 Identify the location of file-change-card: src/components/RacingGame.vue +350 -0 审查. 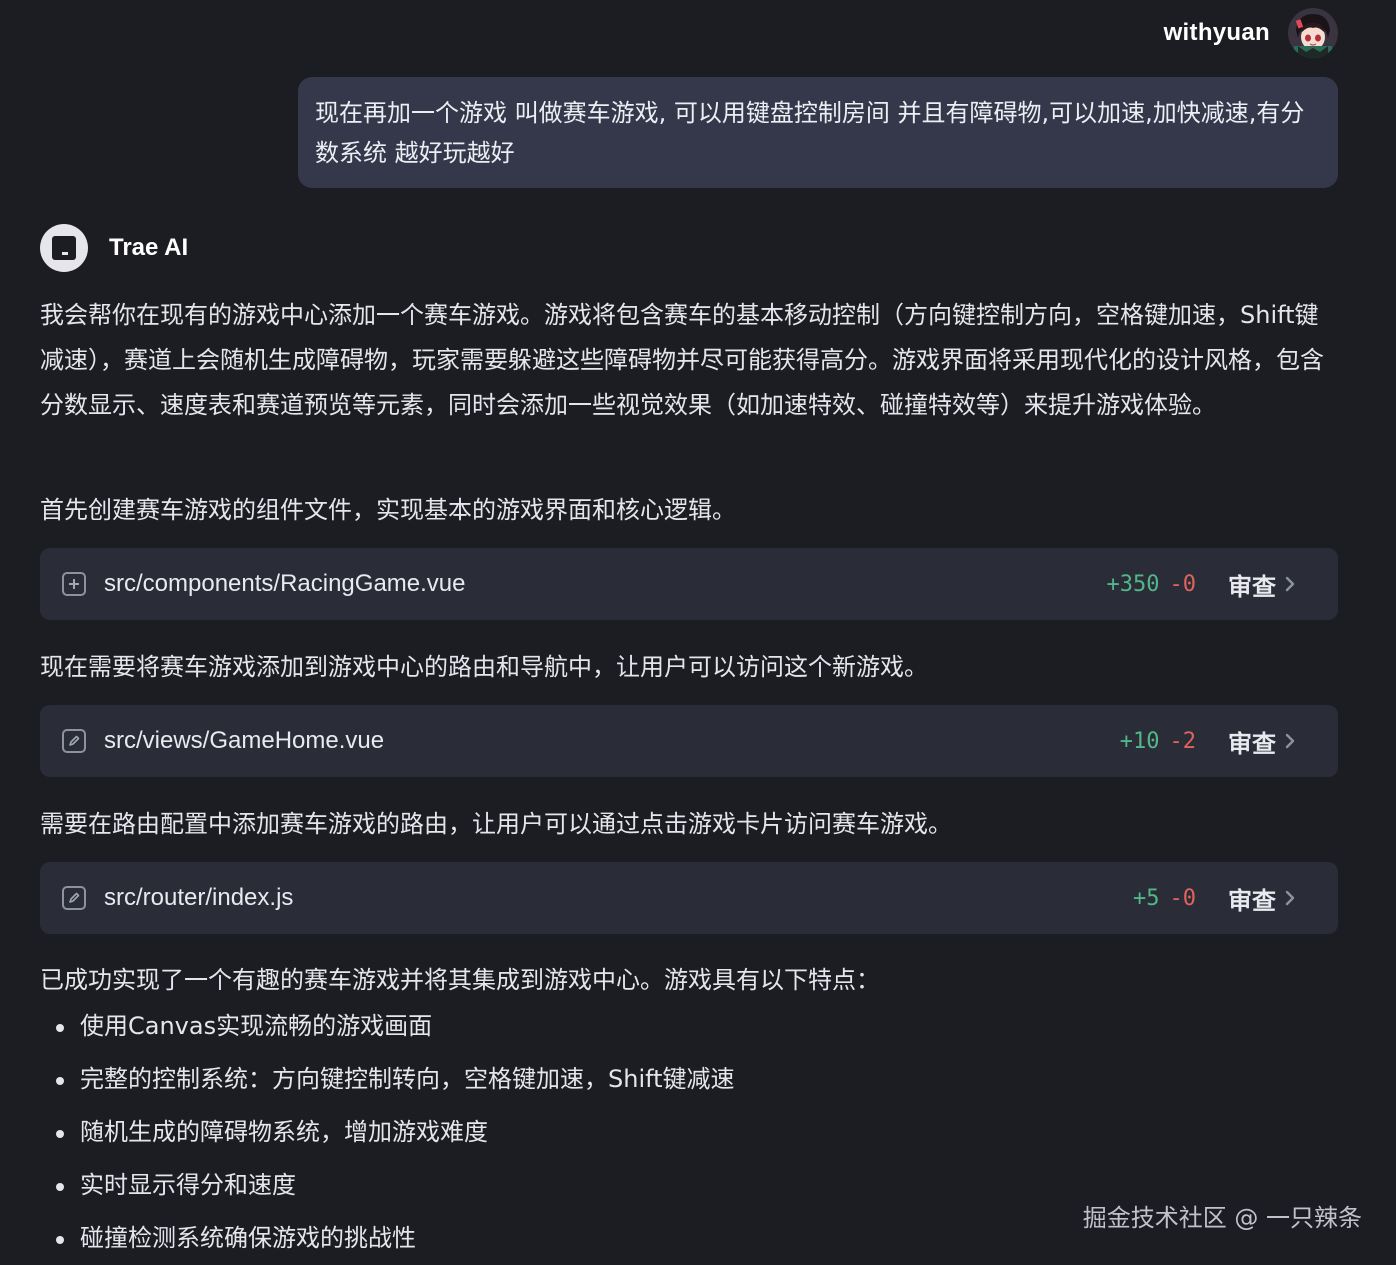
(689, 584).